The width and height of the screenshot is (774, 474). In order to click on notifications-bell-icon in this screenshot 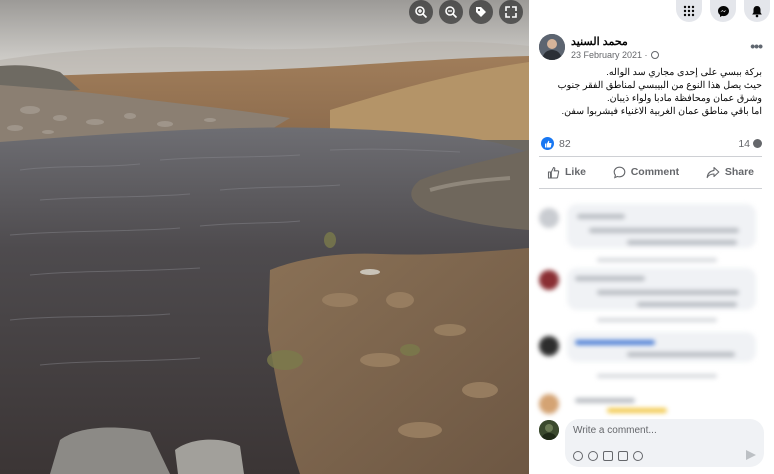, I will do `click(757, 11)`.